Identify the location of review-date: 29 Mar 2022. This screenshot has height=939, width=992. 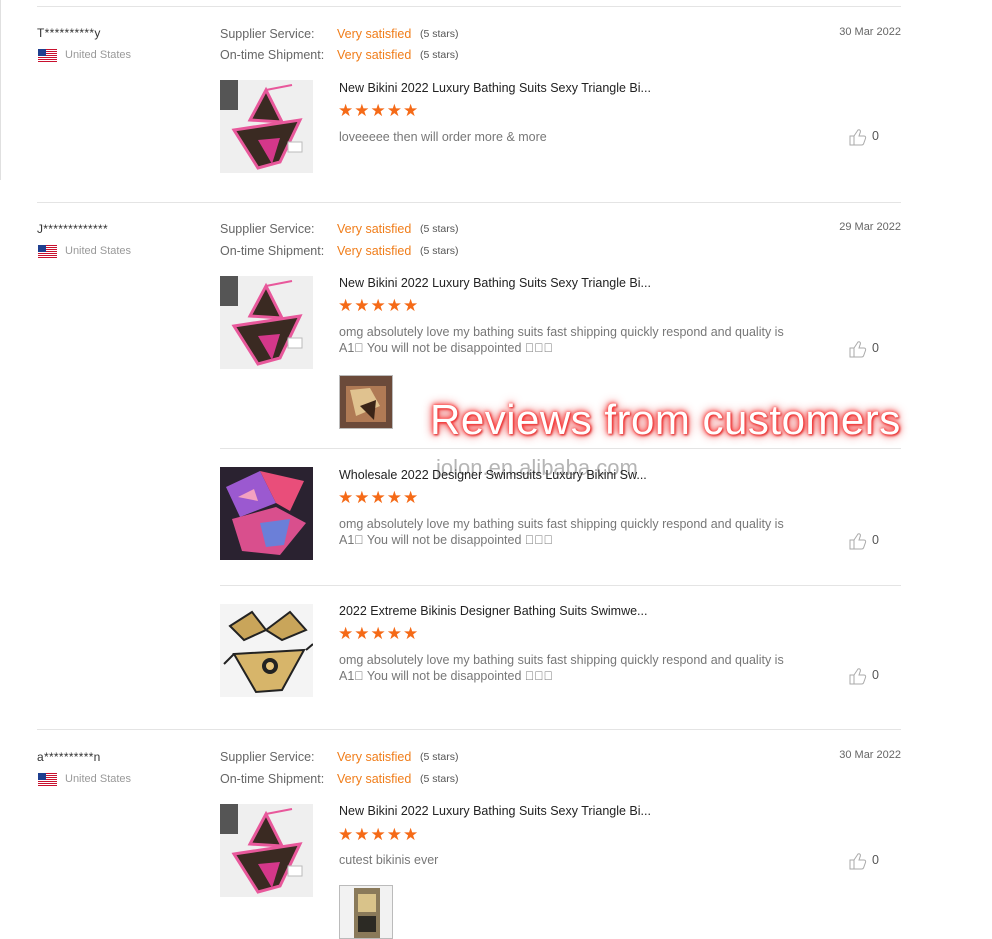
(870, 227).